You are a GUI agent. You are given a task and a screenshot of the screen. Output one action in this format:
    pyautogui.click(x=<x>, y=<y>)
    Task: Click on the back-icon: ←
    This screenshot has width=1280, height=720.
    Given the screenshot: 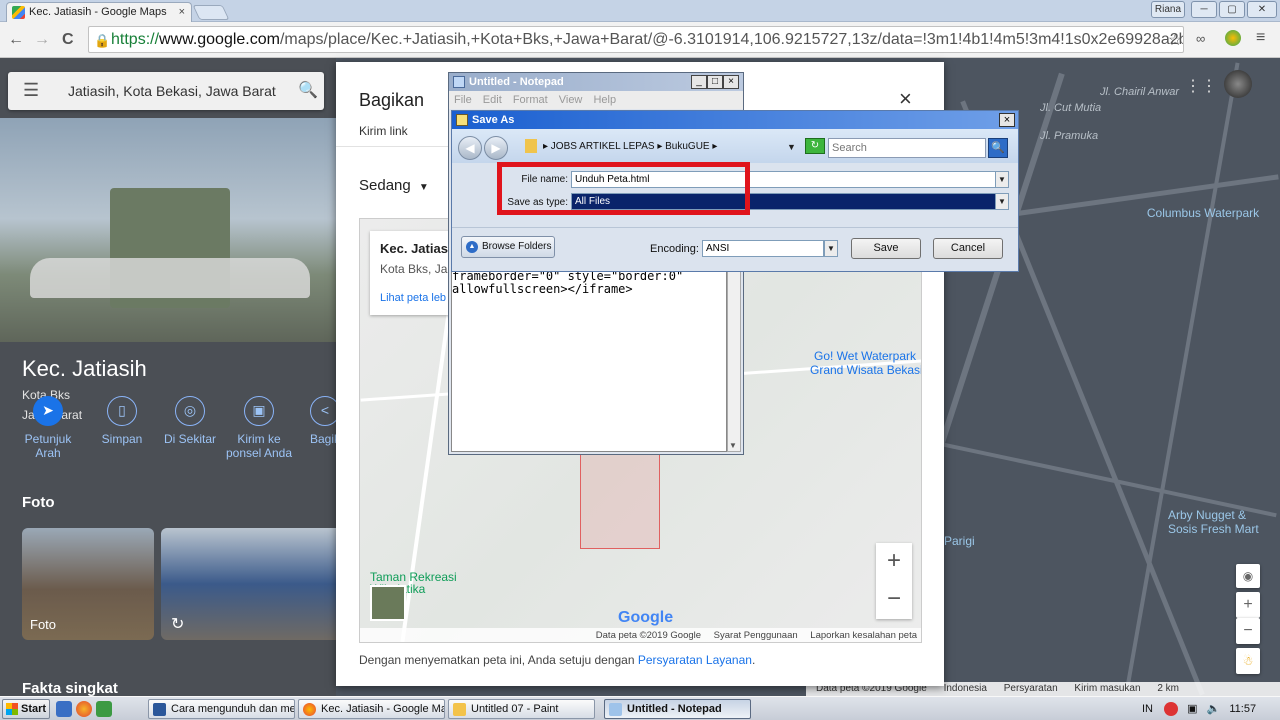 What is the action you would take?
    pyautogui.click(x=16, y=40)
    